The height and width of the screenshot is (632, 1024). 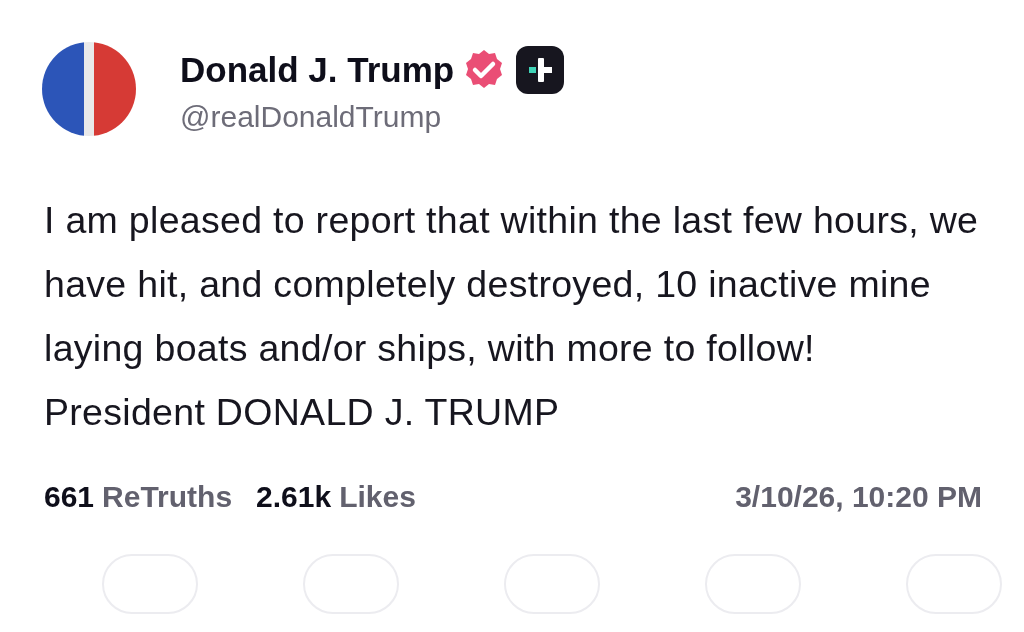 I want to click on stat-label: Likes, so click(x=377, y=497).